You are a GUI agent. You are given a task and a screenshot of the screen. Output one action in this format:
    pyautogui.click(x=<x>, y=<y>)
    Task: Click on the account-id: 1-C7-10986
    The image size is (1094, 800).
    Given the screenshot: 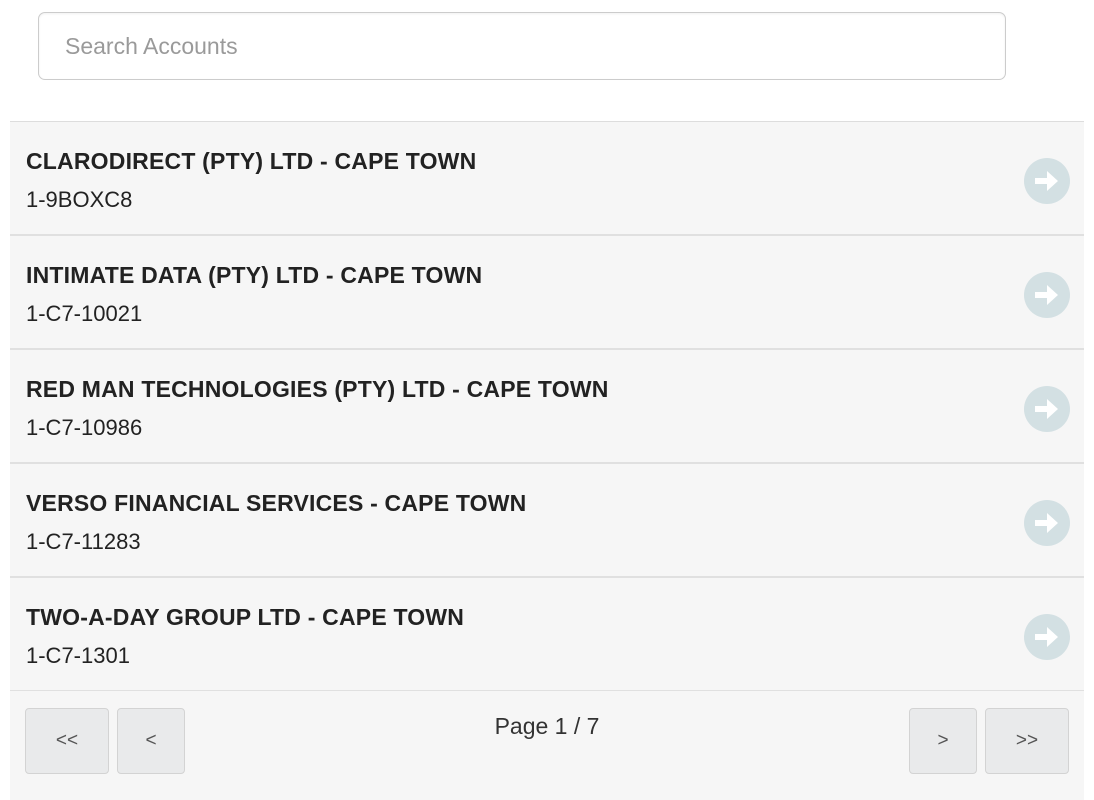 What is the action you would take?
    pyautogui.click(x=84, y=427)
    